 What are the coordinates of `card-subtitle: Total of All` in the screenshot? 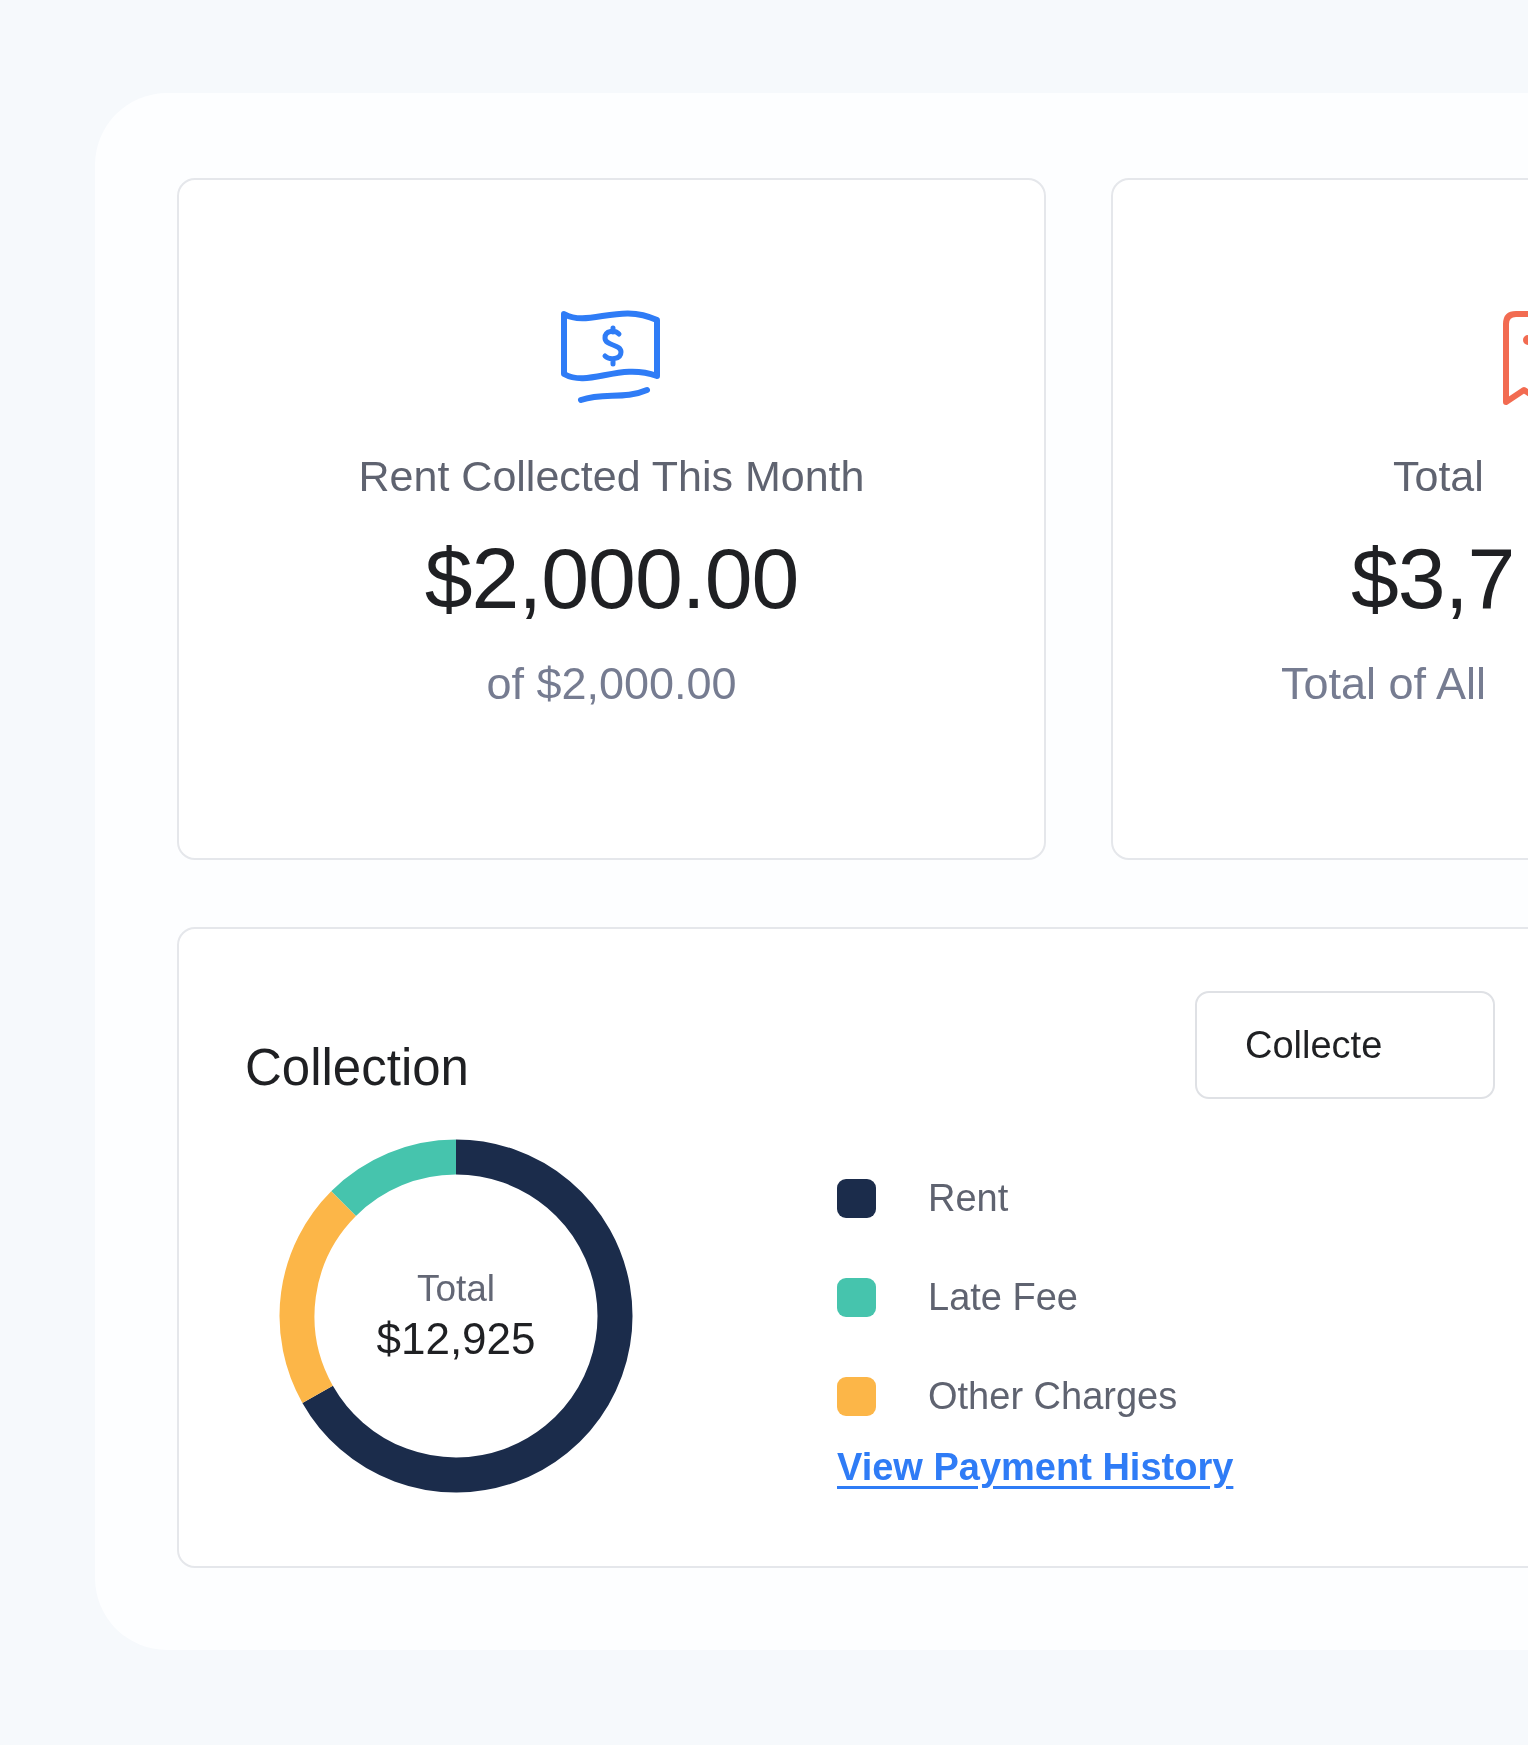 It's located at (1384, 684).